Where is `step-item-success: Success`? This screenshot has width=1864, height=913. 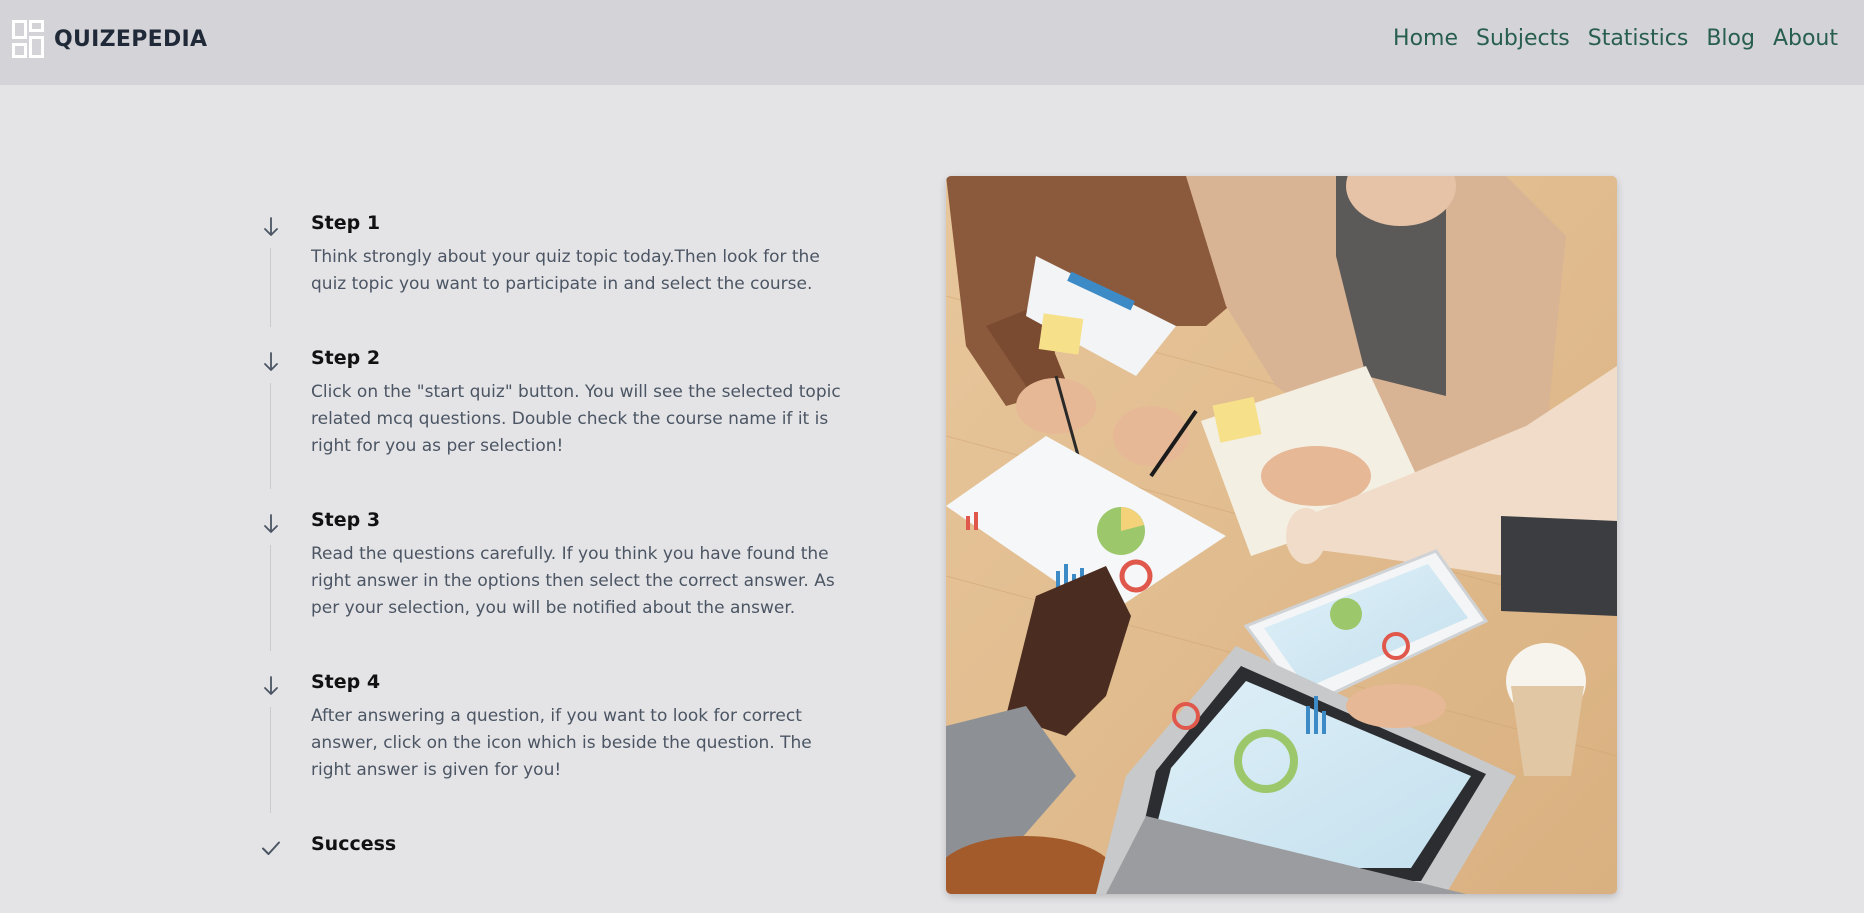
step-item-success: Success is located at coordinates (558, 849).